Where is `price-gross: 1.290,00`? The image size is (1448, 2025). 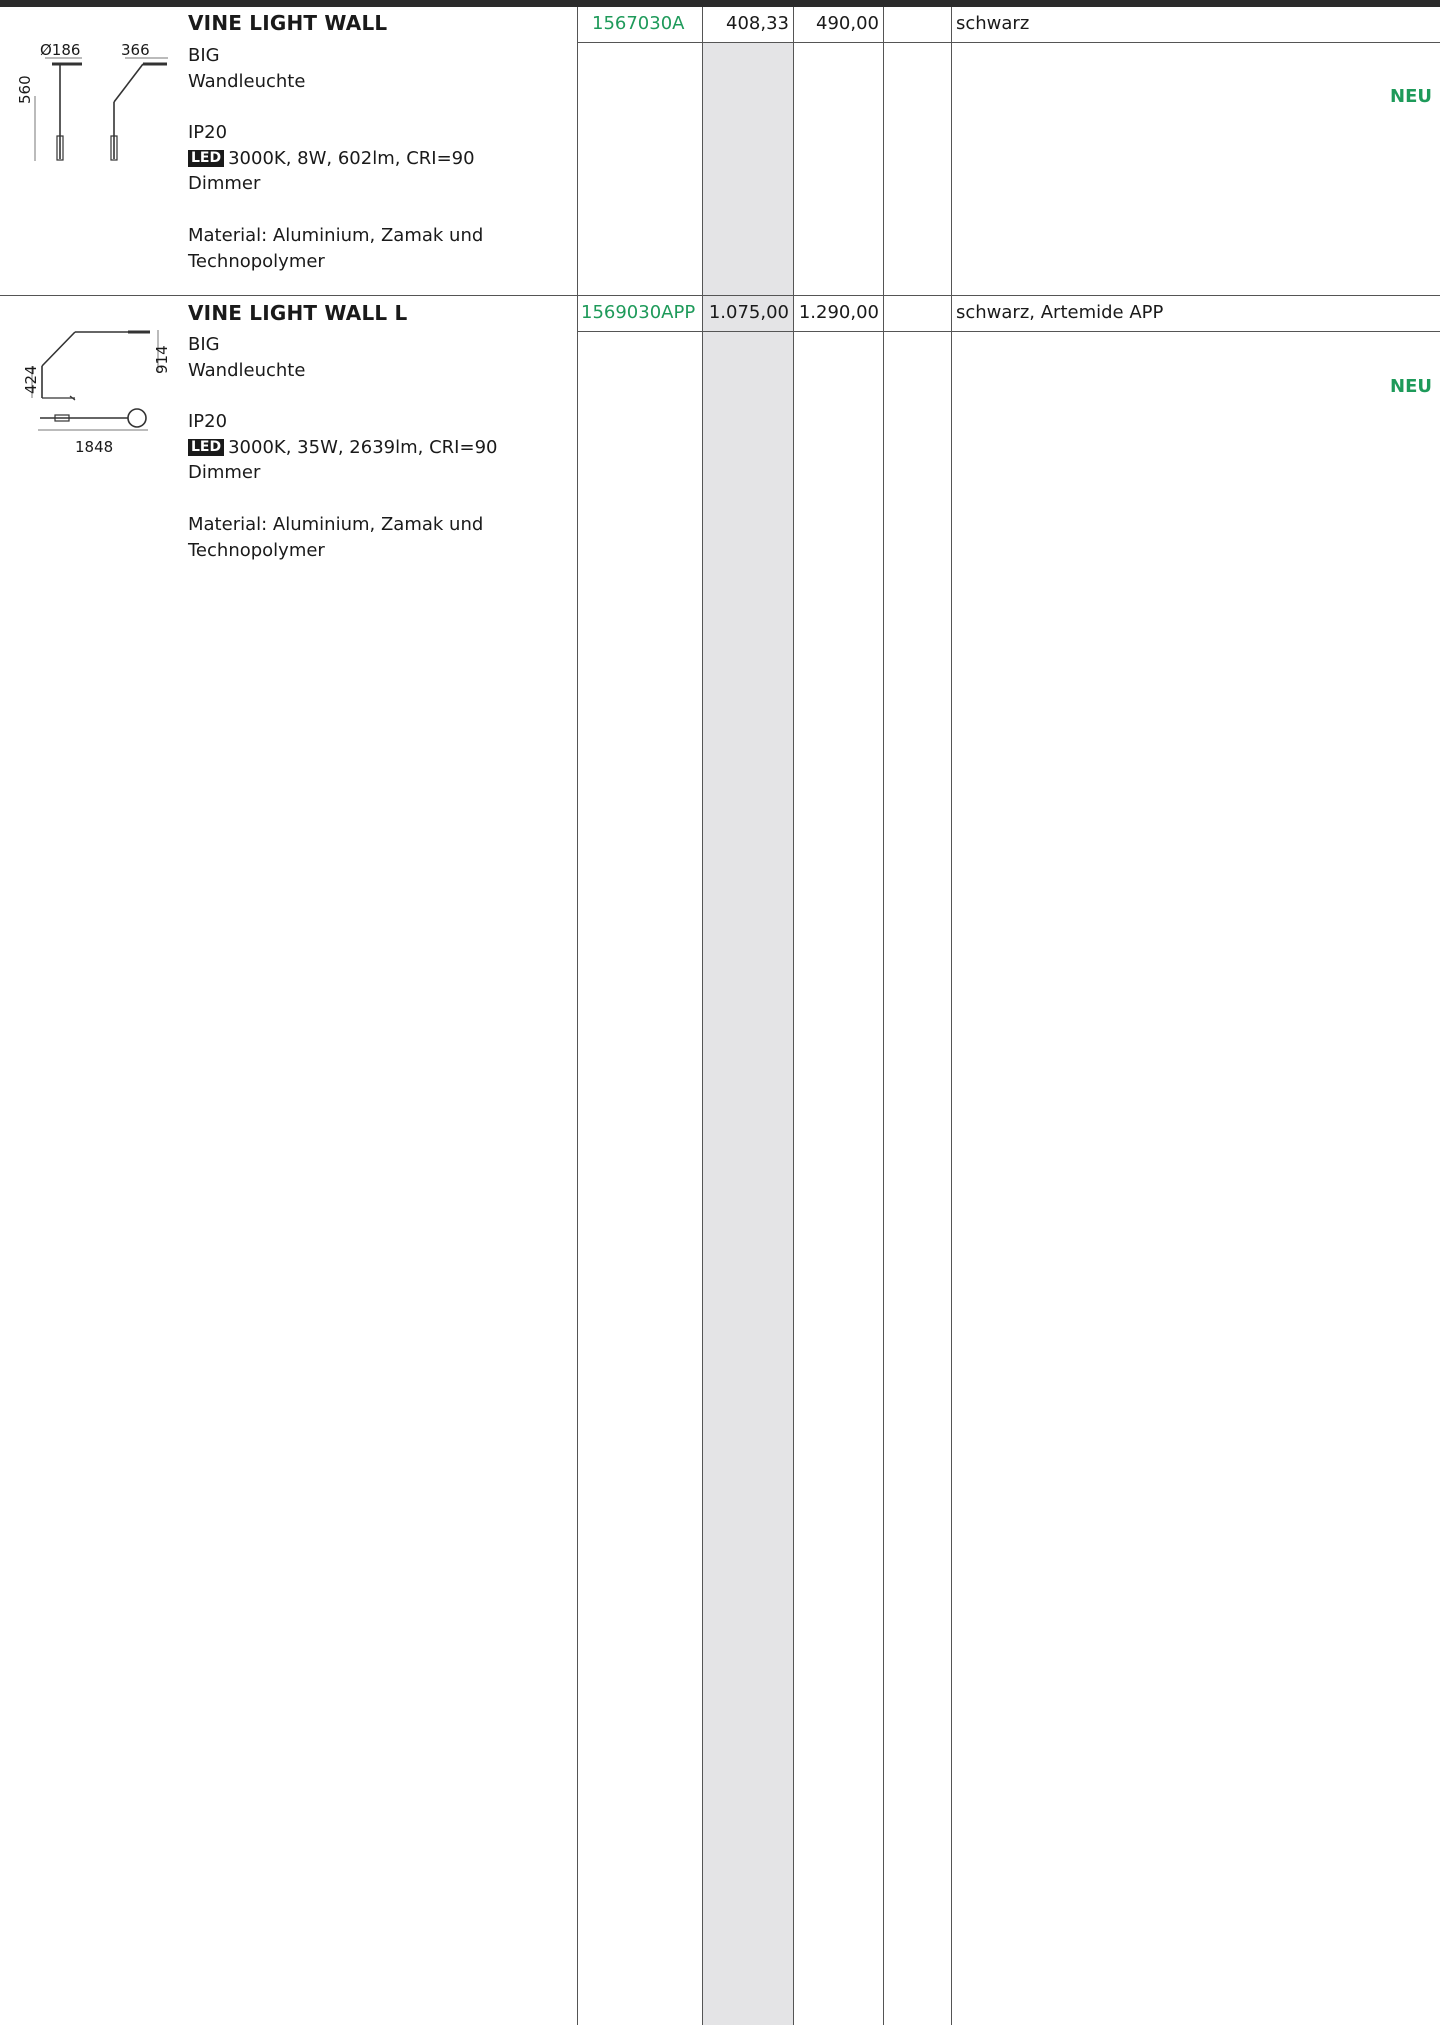
price-gross: 1.290,00 is located at coordinates (838, 312).